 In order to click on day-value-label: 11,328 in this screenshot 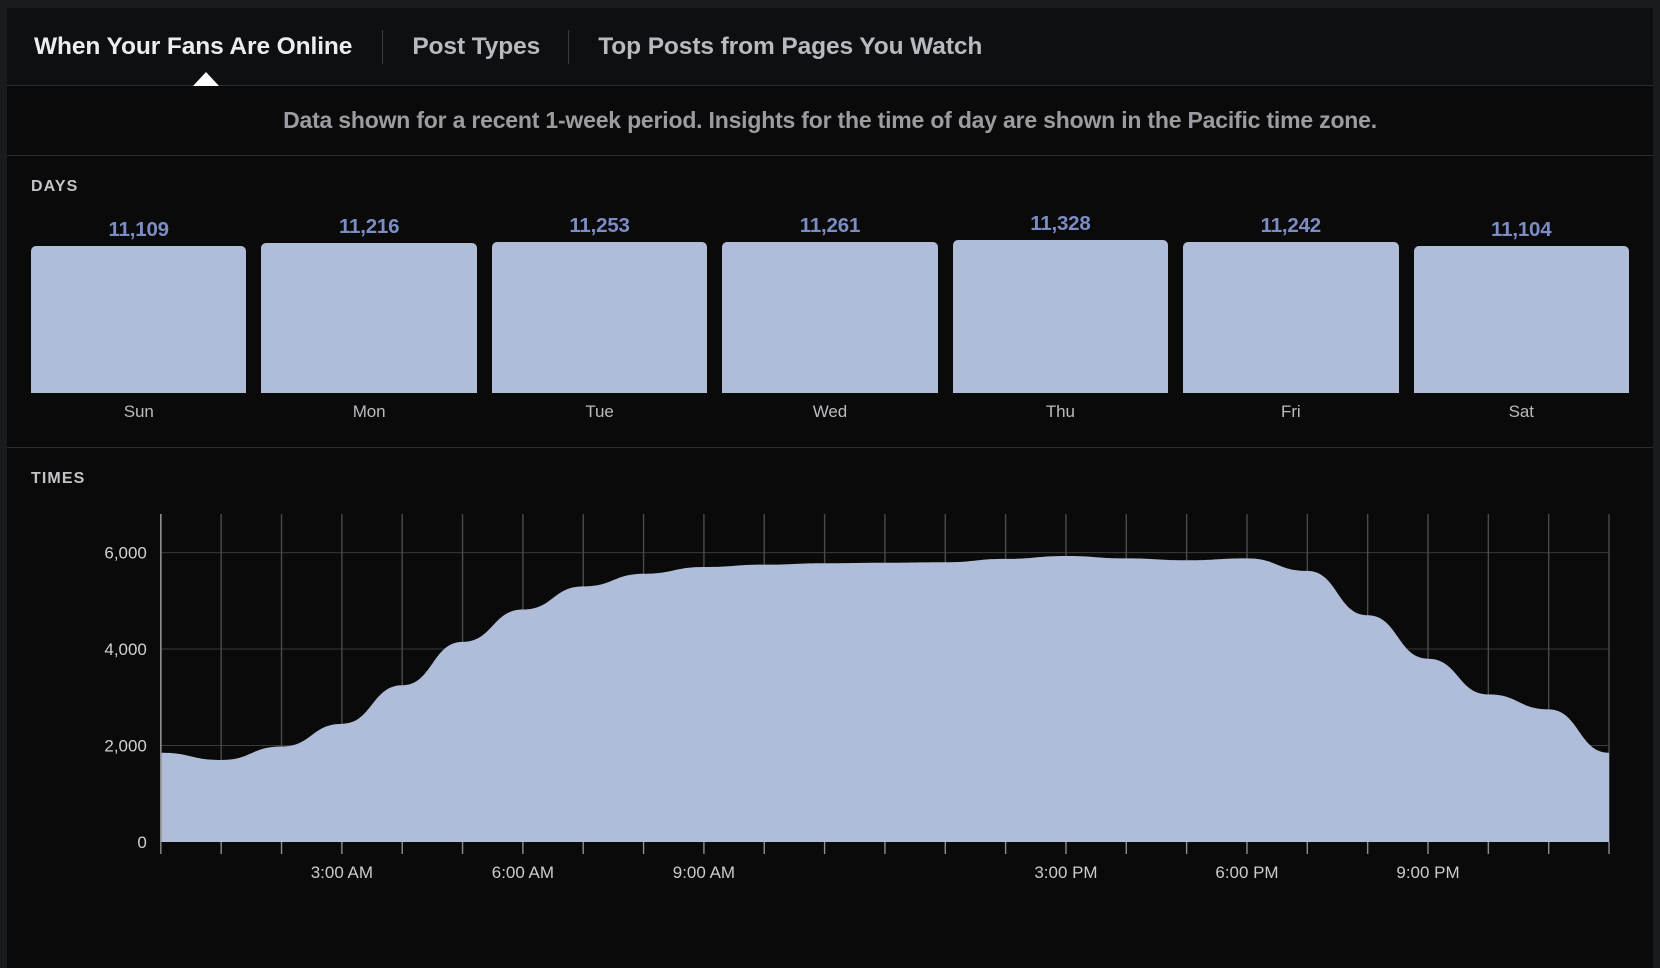, I will do `click(1060, 223)`.